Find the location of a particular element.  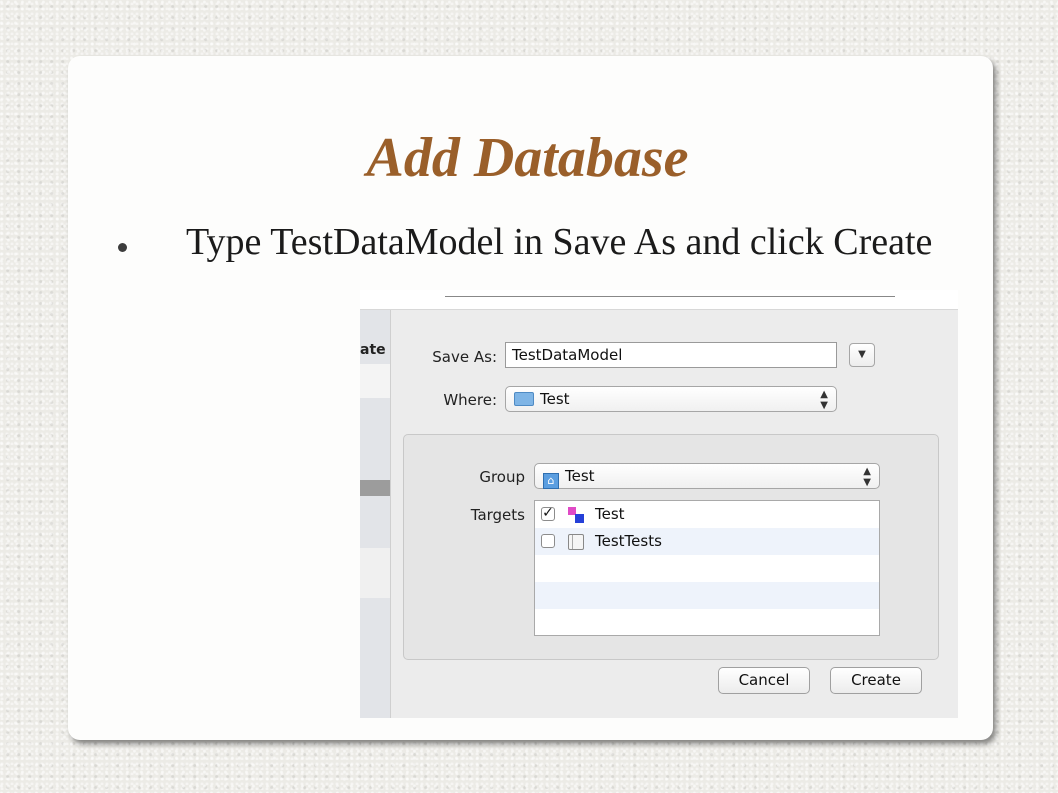

group-label: Group is located at coordinates (502, 477).